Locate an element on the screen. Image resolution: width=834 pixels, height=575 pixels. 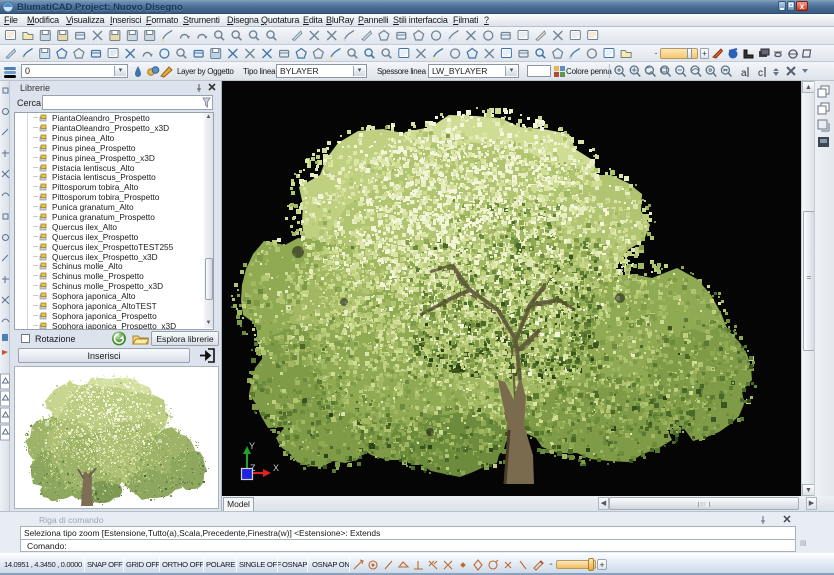
svg-text: Y is located at coordinates (252, 446).